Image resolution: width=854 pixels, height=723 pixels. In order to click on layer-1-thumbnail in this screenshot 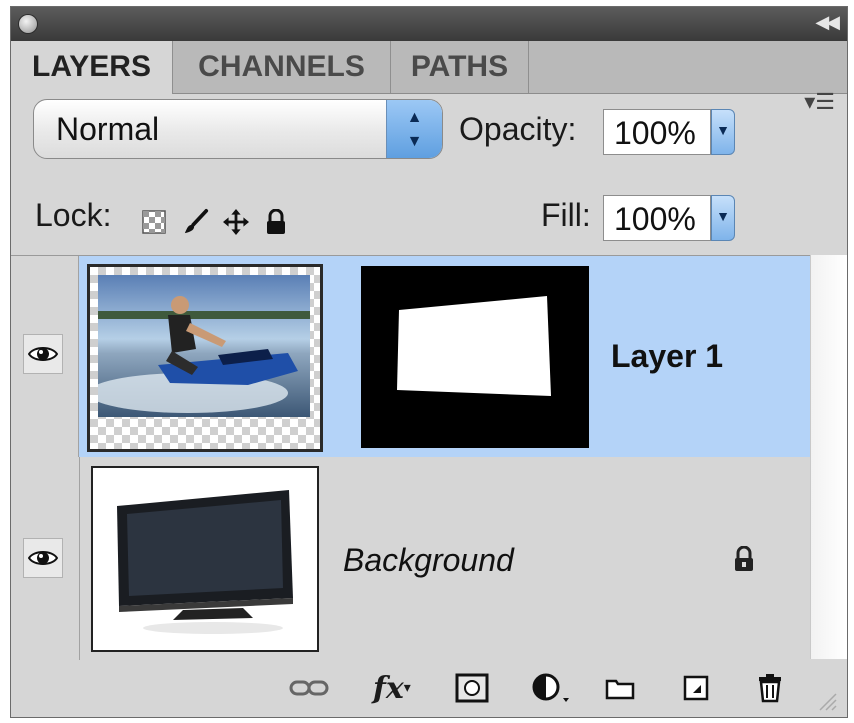, I will do `click(205, 358)`.